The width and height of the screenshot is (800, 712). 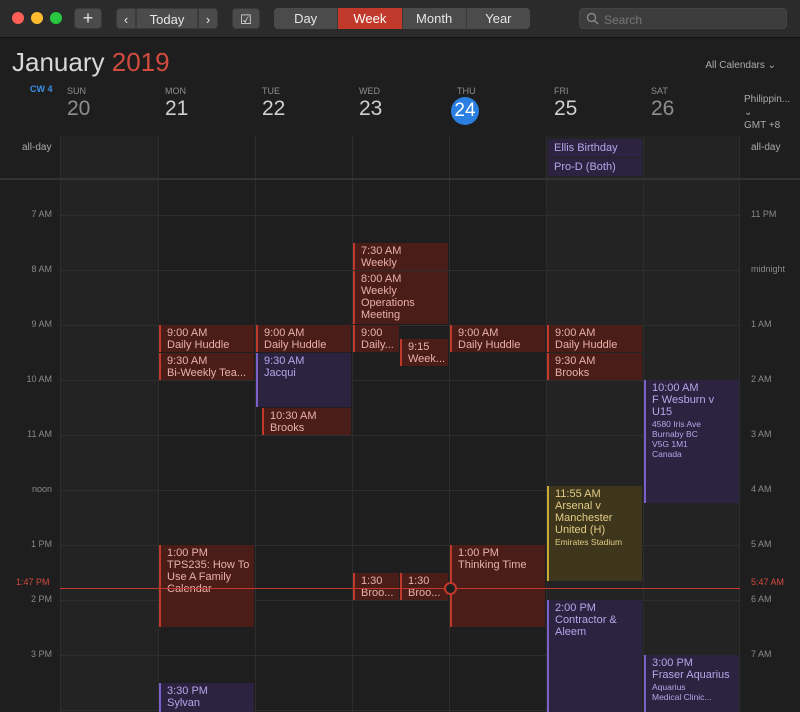 What do you see at coordinates (77, 91) in the screenshot?
I see `day-name: SUN` at bounding box center [77, 91].